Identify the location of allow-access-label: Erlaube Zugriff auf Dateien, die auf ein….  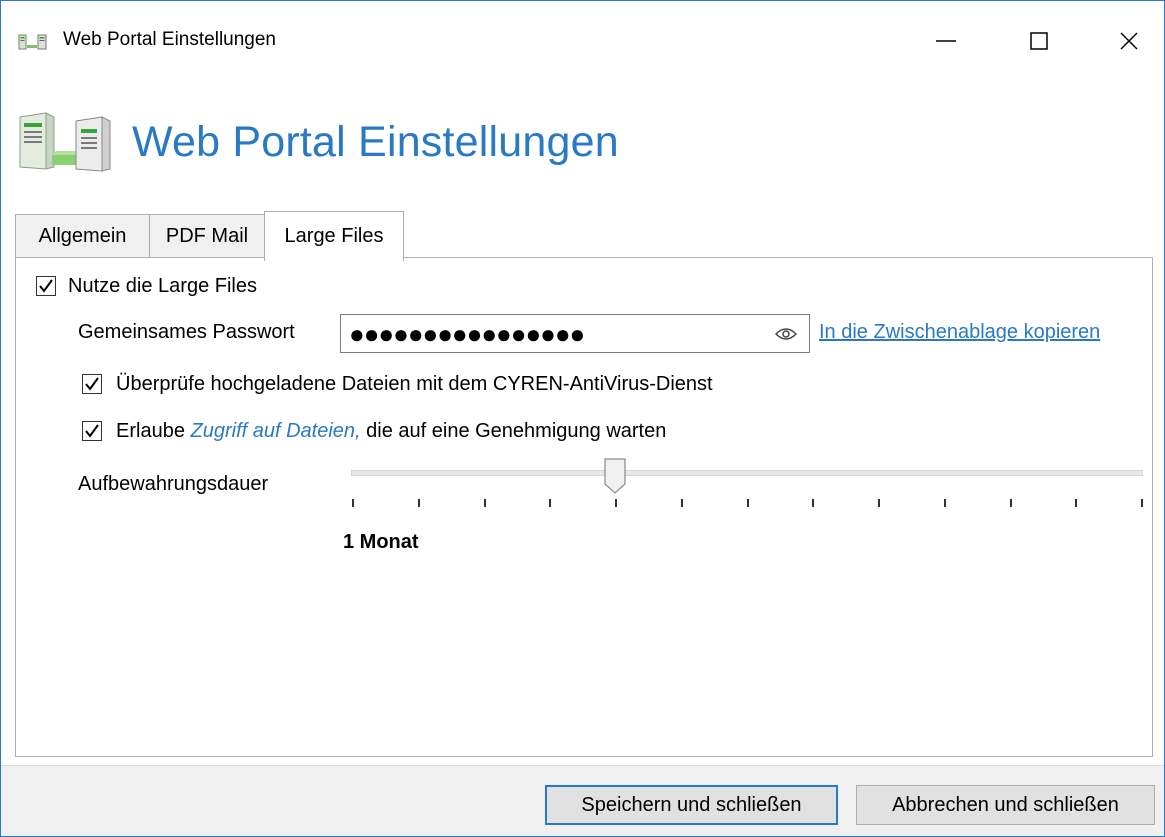
(391, 431).